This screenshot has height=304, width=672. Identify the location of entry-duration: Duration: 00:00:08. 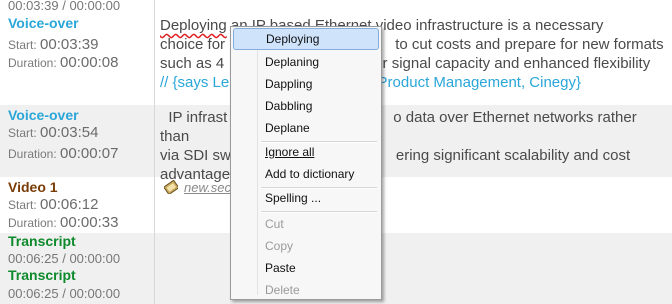
(63, 62).